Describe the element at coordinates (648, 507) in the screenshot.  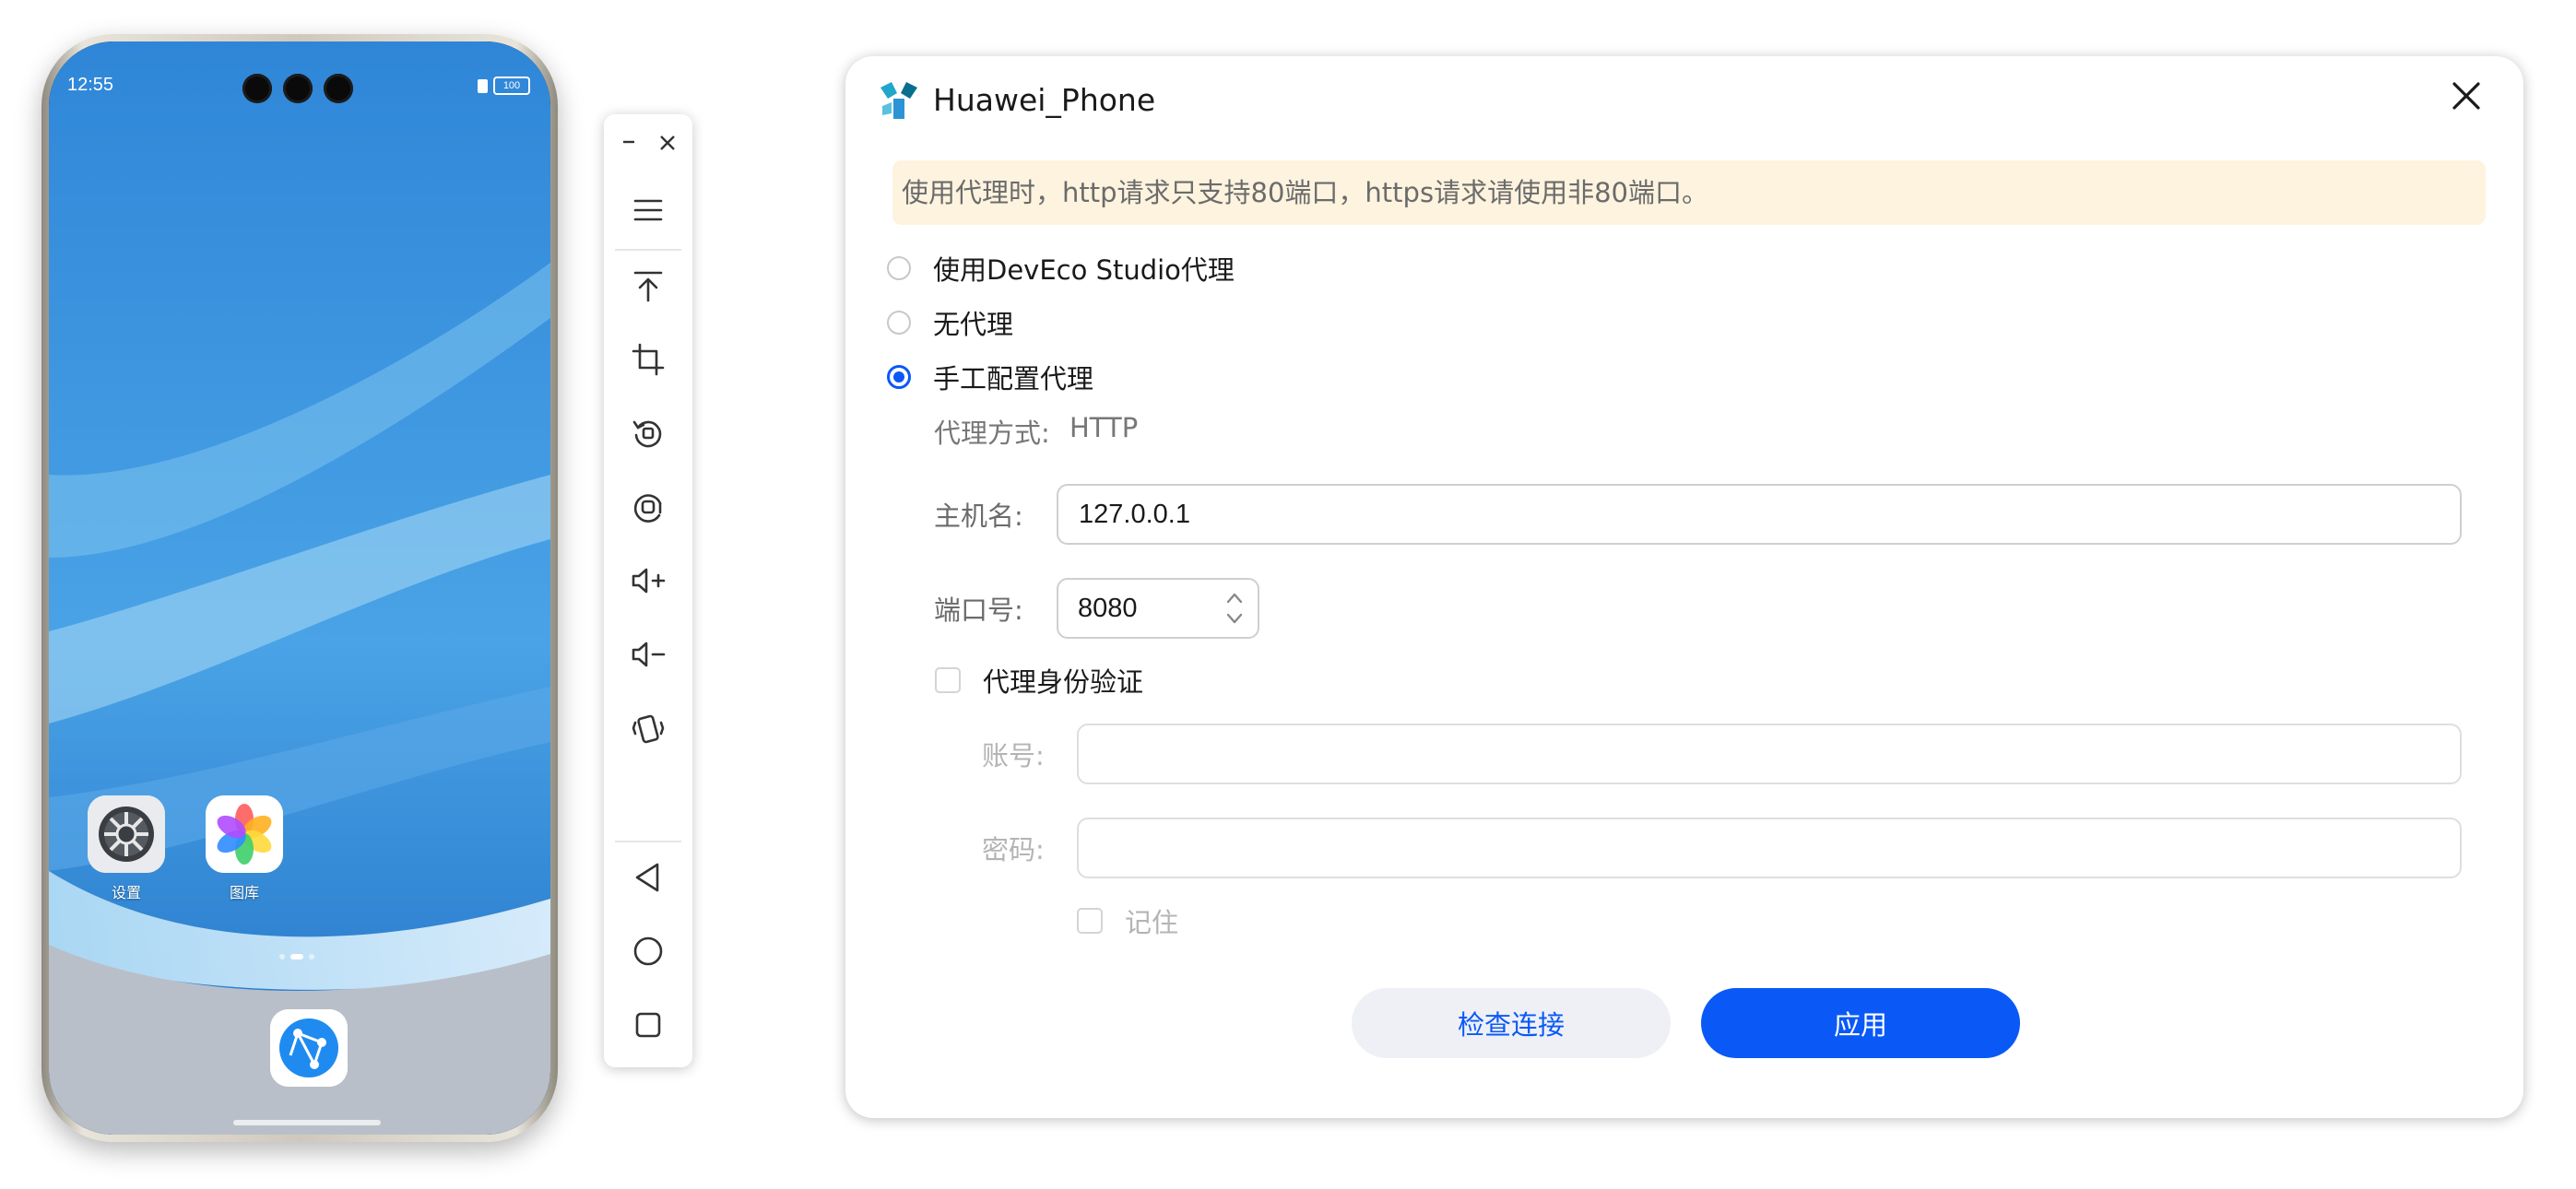
I see `screen-record-icon` at that location.